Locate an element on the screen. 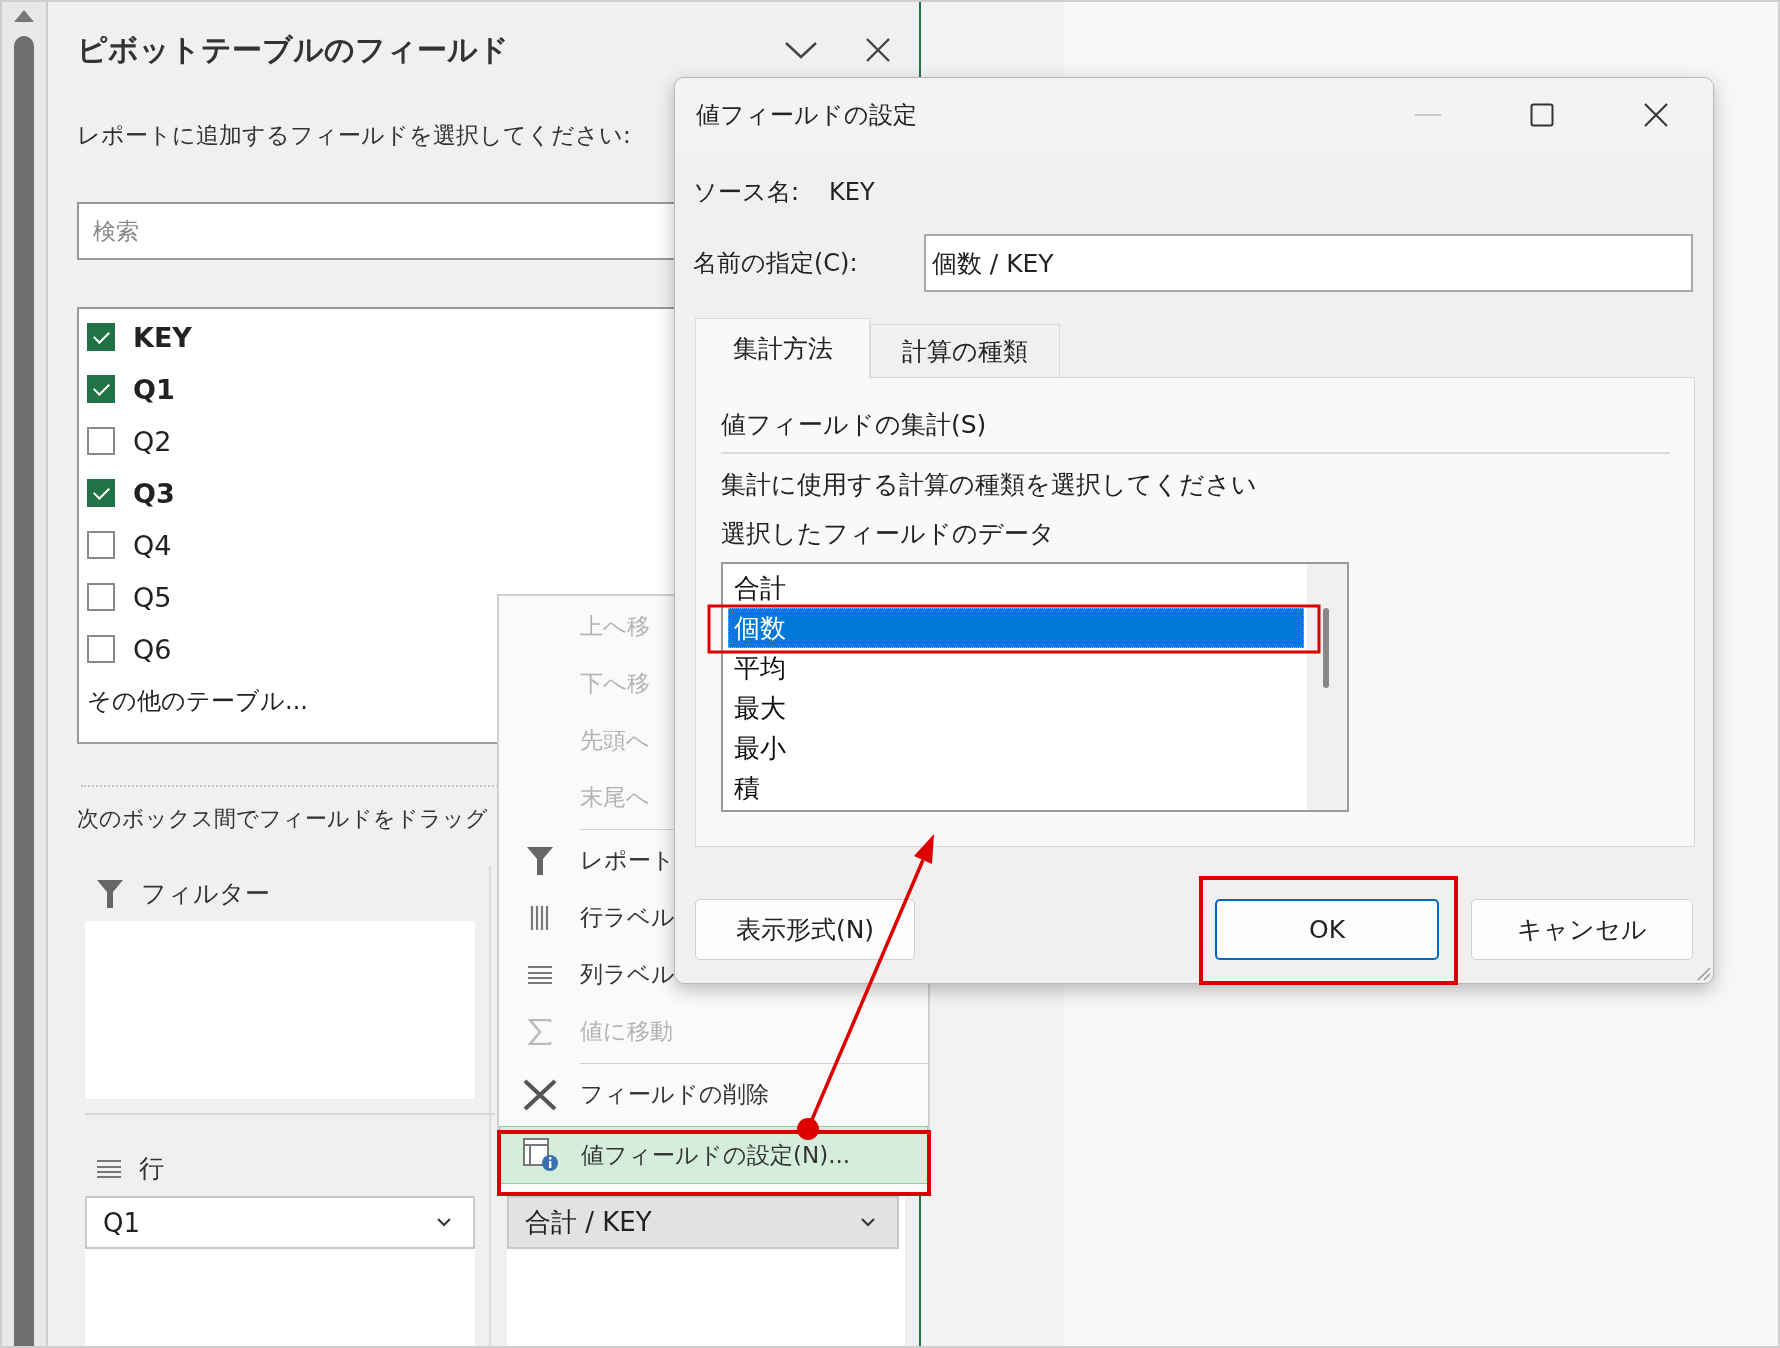 The width and height of the screenshot is (1780, 1348). drag-hint: 次のボックス間でフィールドをドラッグ is located at coordinates (283, 819).